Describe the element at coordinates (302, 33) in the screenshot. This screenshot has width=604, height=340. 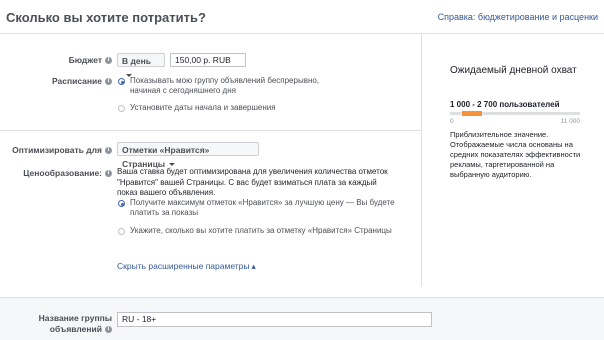
I see `header-divider` at that location.